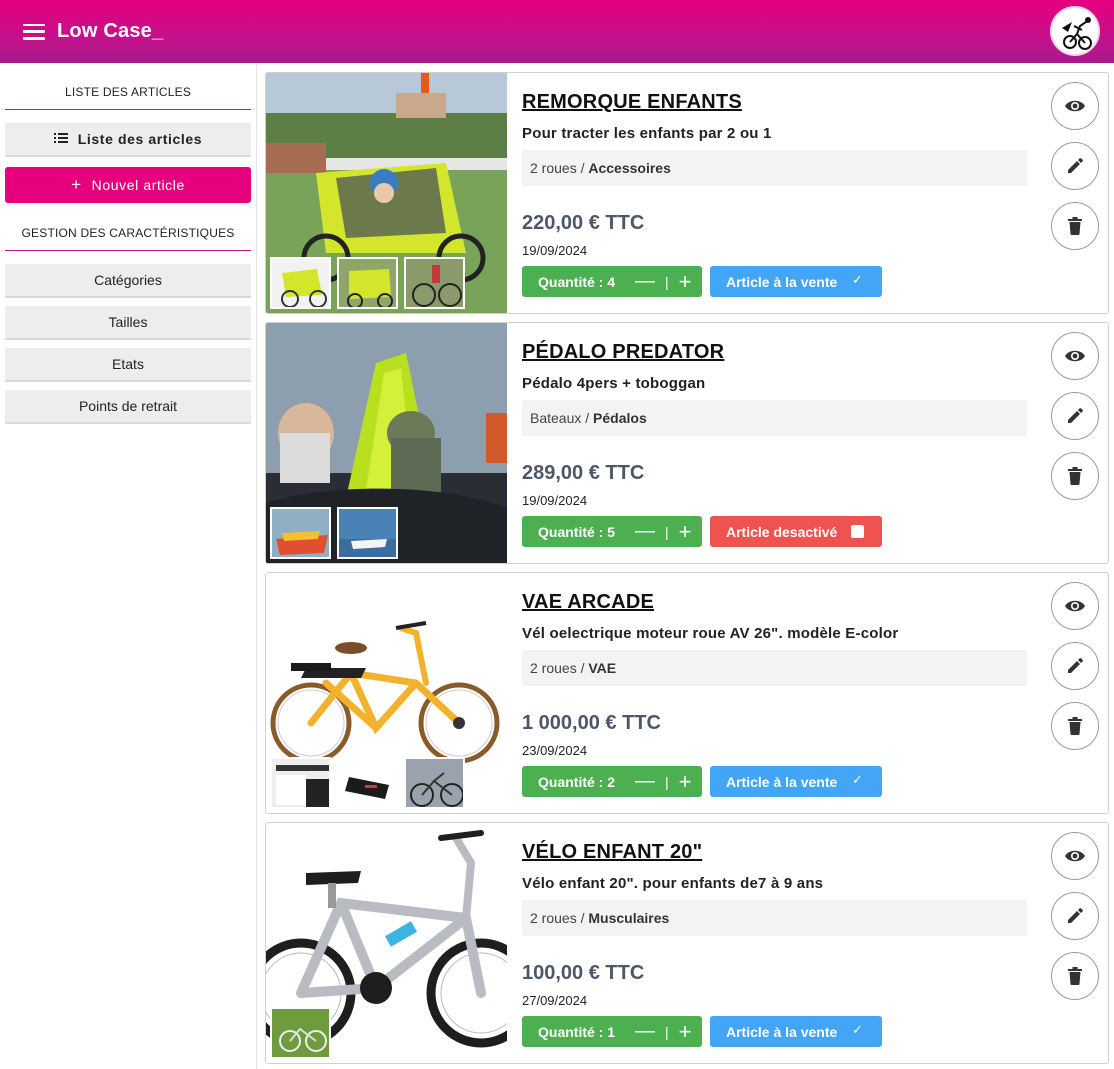 The image size is (1114, 1069). Describe the element at coordinates (629, 168) in the screenshot. I see `subcategory-label: Accessoires` at that location.